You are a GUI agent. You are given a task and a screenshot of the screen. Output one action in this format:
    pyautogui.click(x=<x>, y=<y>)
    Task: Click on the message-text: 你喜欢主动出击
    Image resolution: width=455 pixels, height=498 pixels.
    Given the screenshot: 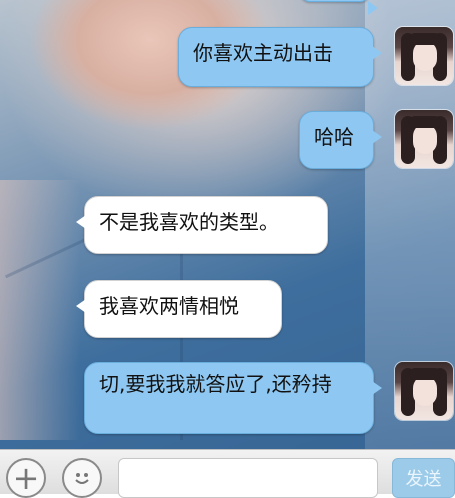 What is the action you would take?
    pyautogui.click(x=263, y=53)
    